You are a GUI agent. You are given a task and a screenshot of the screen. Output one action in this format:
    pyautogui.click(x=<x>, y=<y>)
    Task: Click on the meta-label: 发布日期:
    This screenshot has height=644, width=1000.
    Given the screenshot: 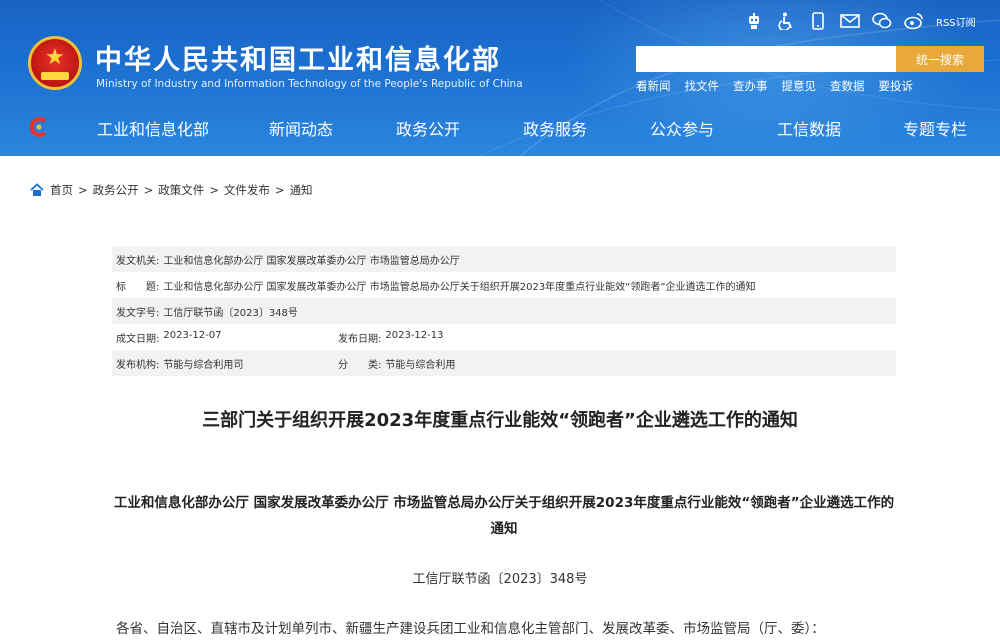 What is the action you would take?
    pyautogui.click(x=360, y=339)
    